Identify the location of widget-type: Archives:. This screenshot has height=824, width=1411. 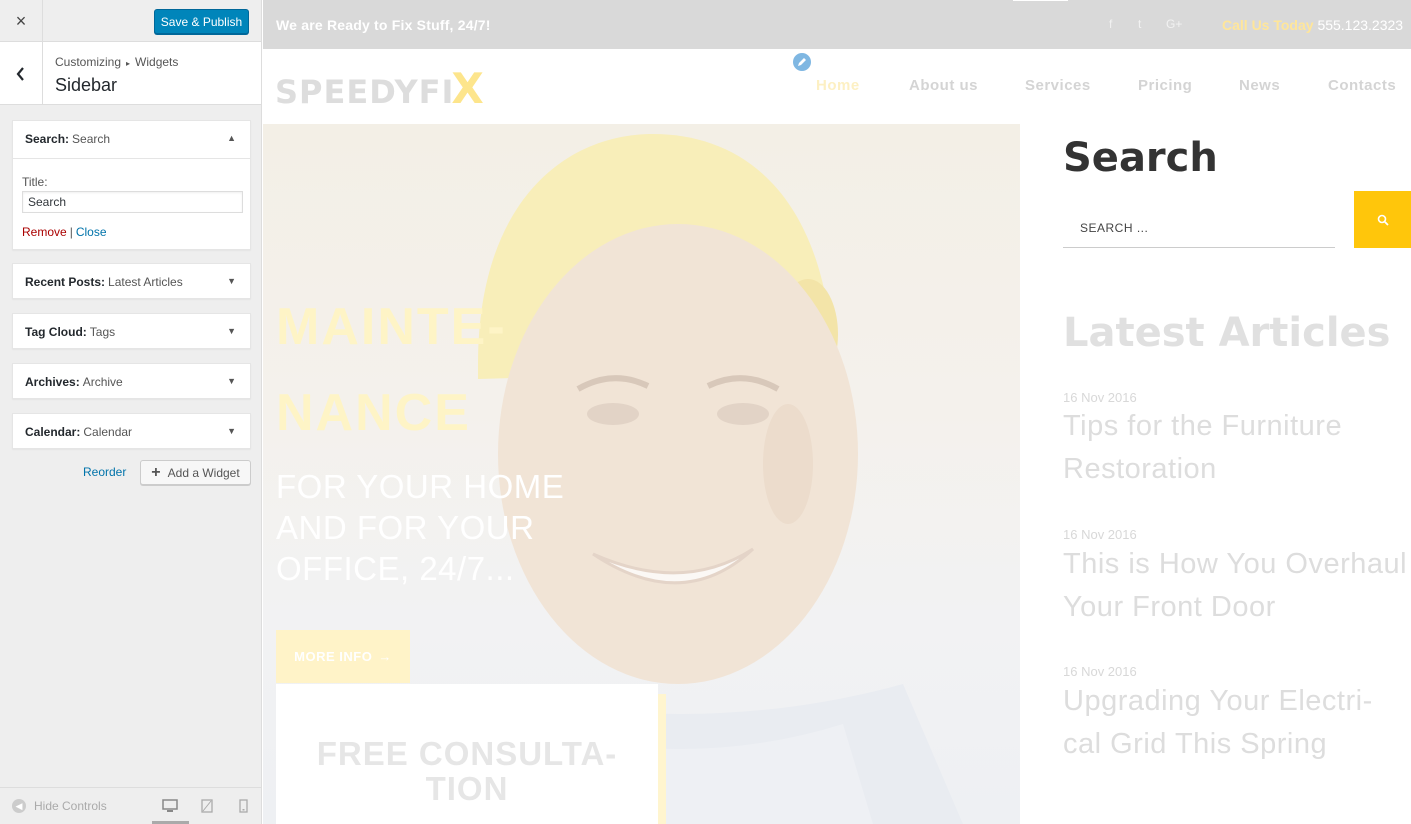
(52, 382).